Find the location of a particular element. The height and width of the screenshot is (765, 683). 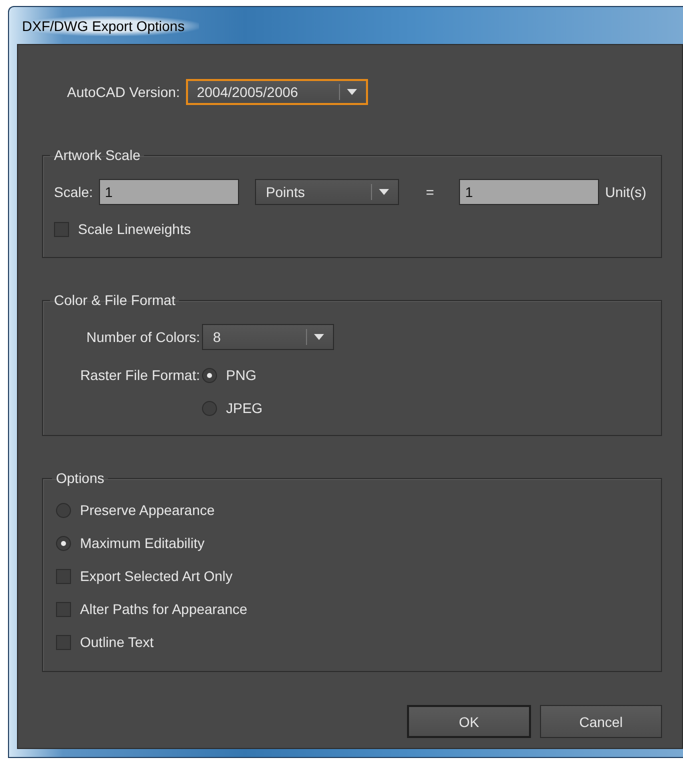

option-label: Alter Paths for Appearance is located at coordinates (164, 609).